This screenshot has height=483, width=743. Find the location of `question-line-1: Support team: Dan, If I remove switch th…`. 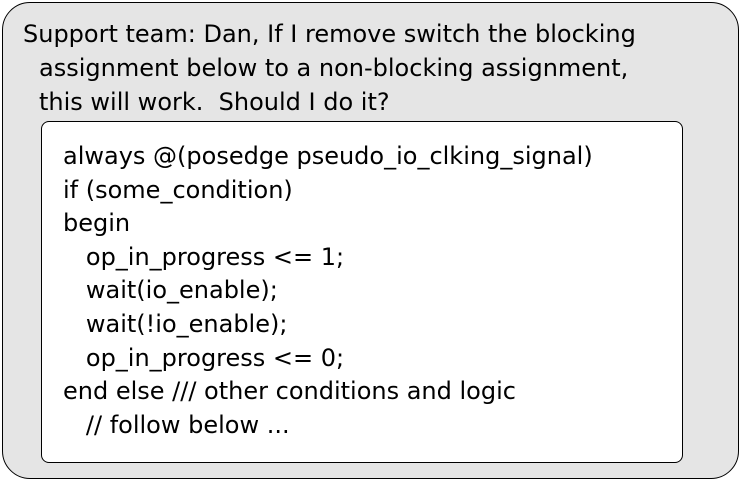

question-line-1: Support team: Dan, If I remove switch th… is located at coordinates (329, 34).